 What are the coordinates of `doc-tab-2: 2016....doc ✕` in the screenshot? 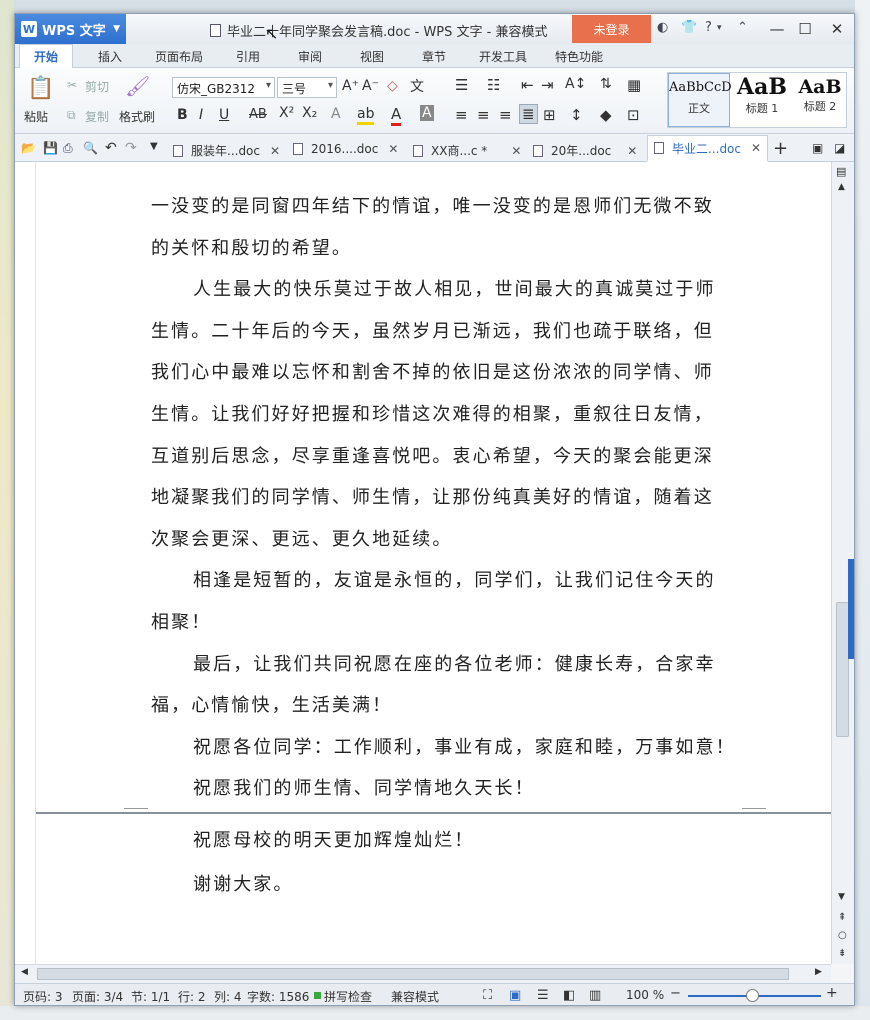 It's located at (345, 149).